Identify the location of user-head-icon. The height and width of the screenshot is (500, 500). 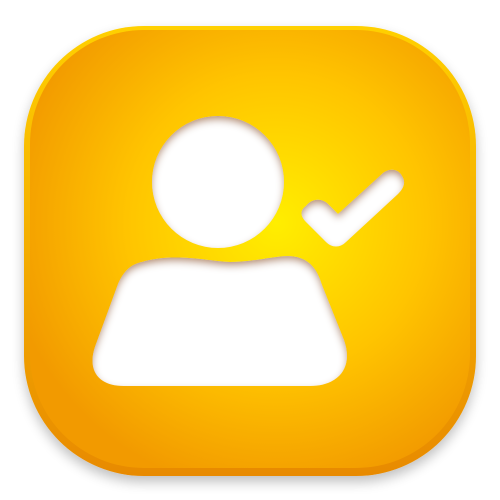
(218, 182).